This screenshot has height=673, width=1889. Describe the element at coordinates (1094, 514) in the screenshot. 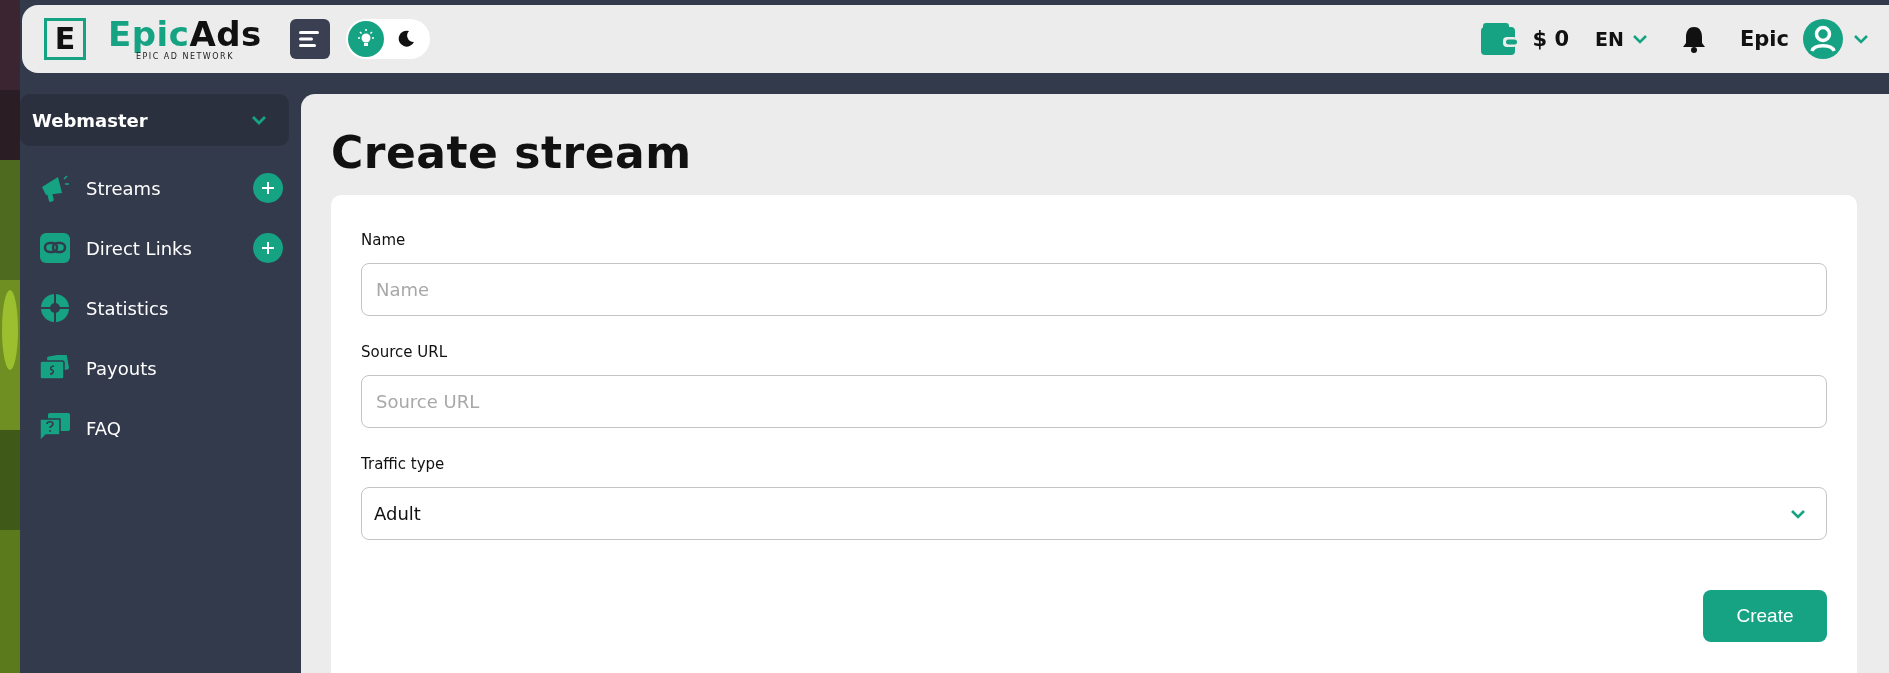

I see `select-field: Adult` at that location.